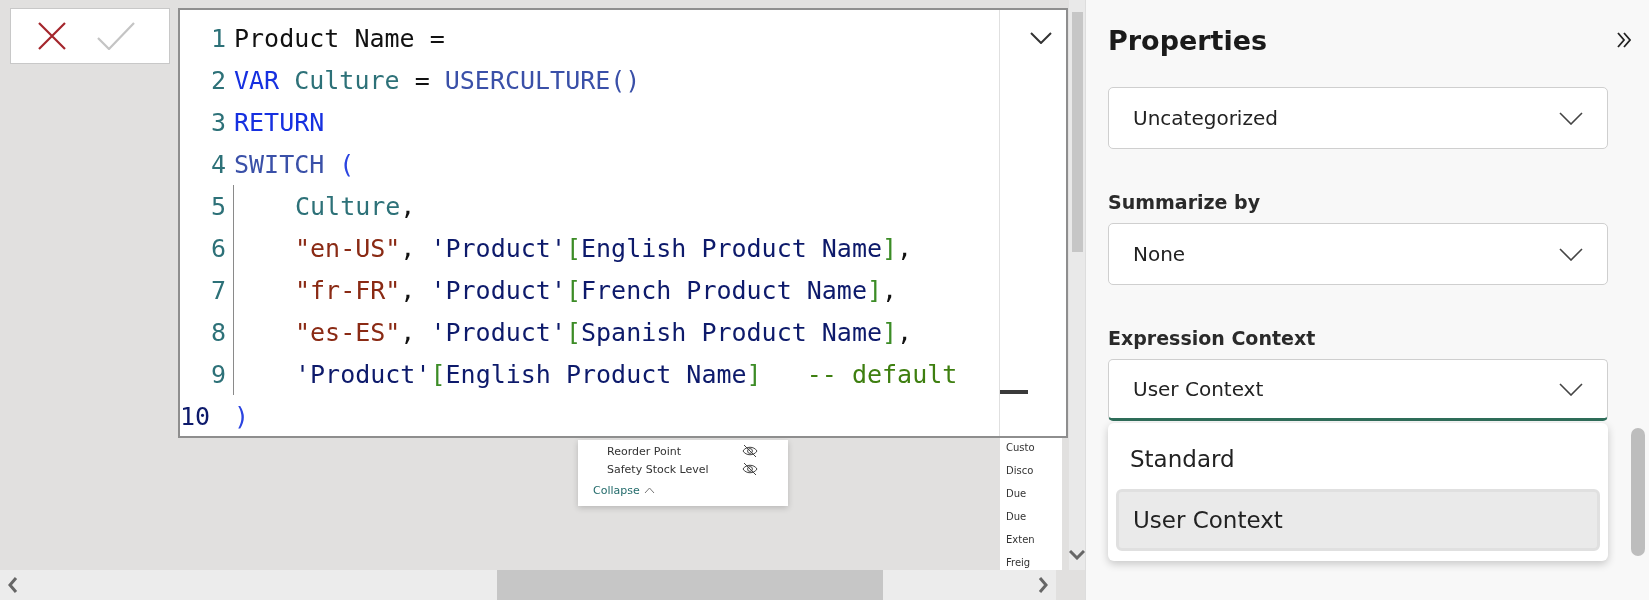  Describe the element at coordinates (196, 416) in the screenshot. I see `line-number: 10` at that location.